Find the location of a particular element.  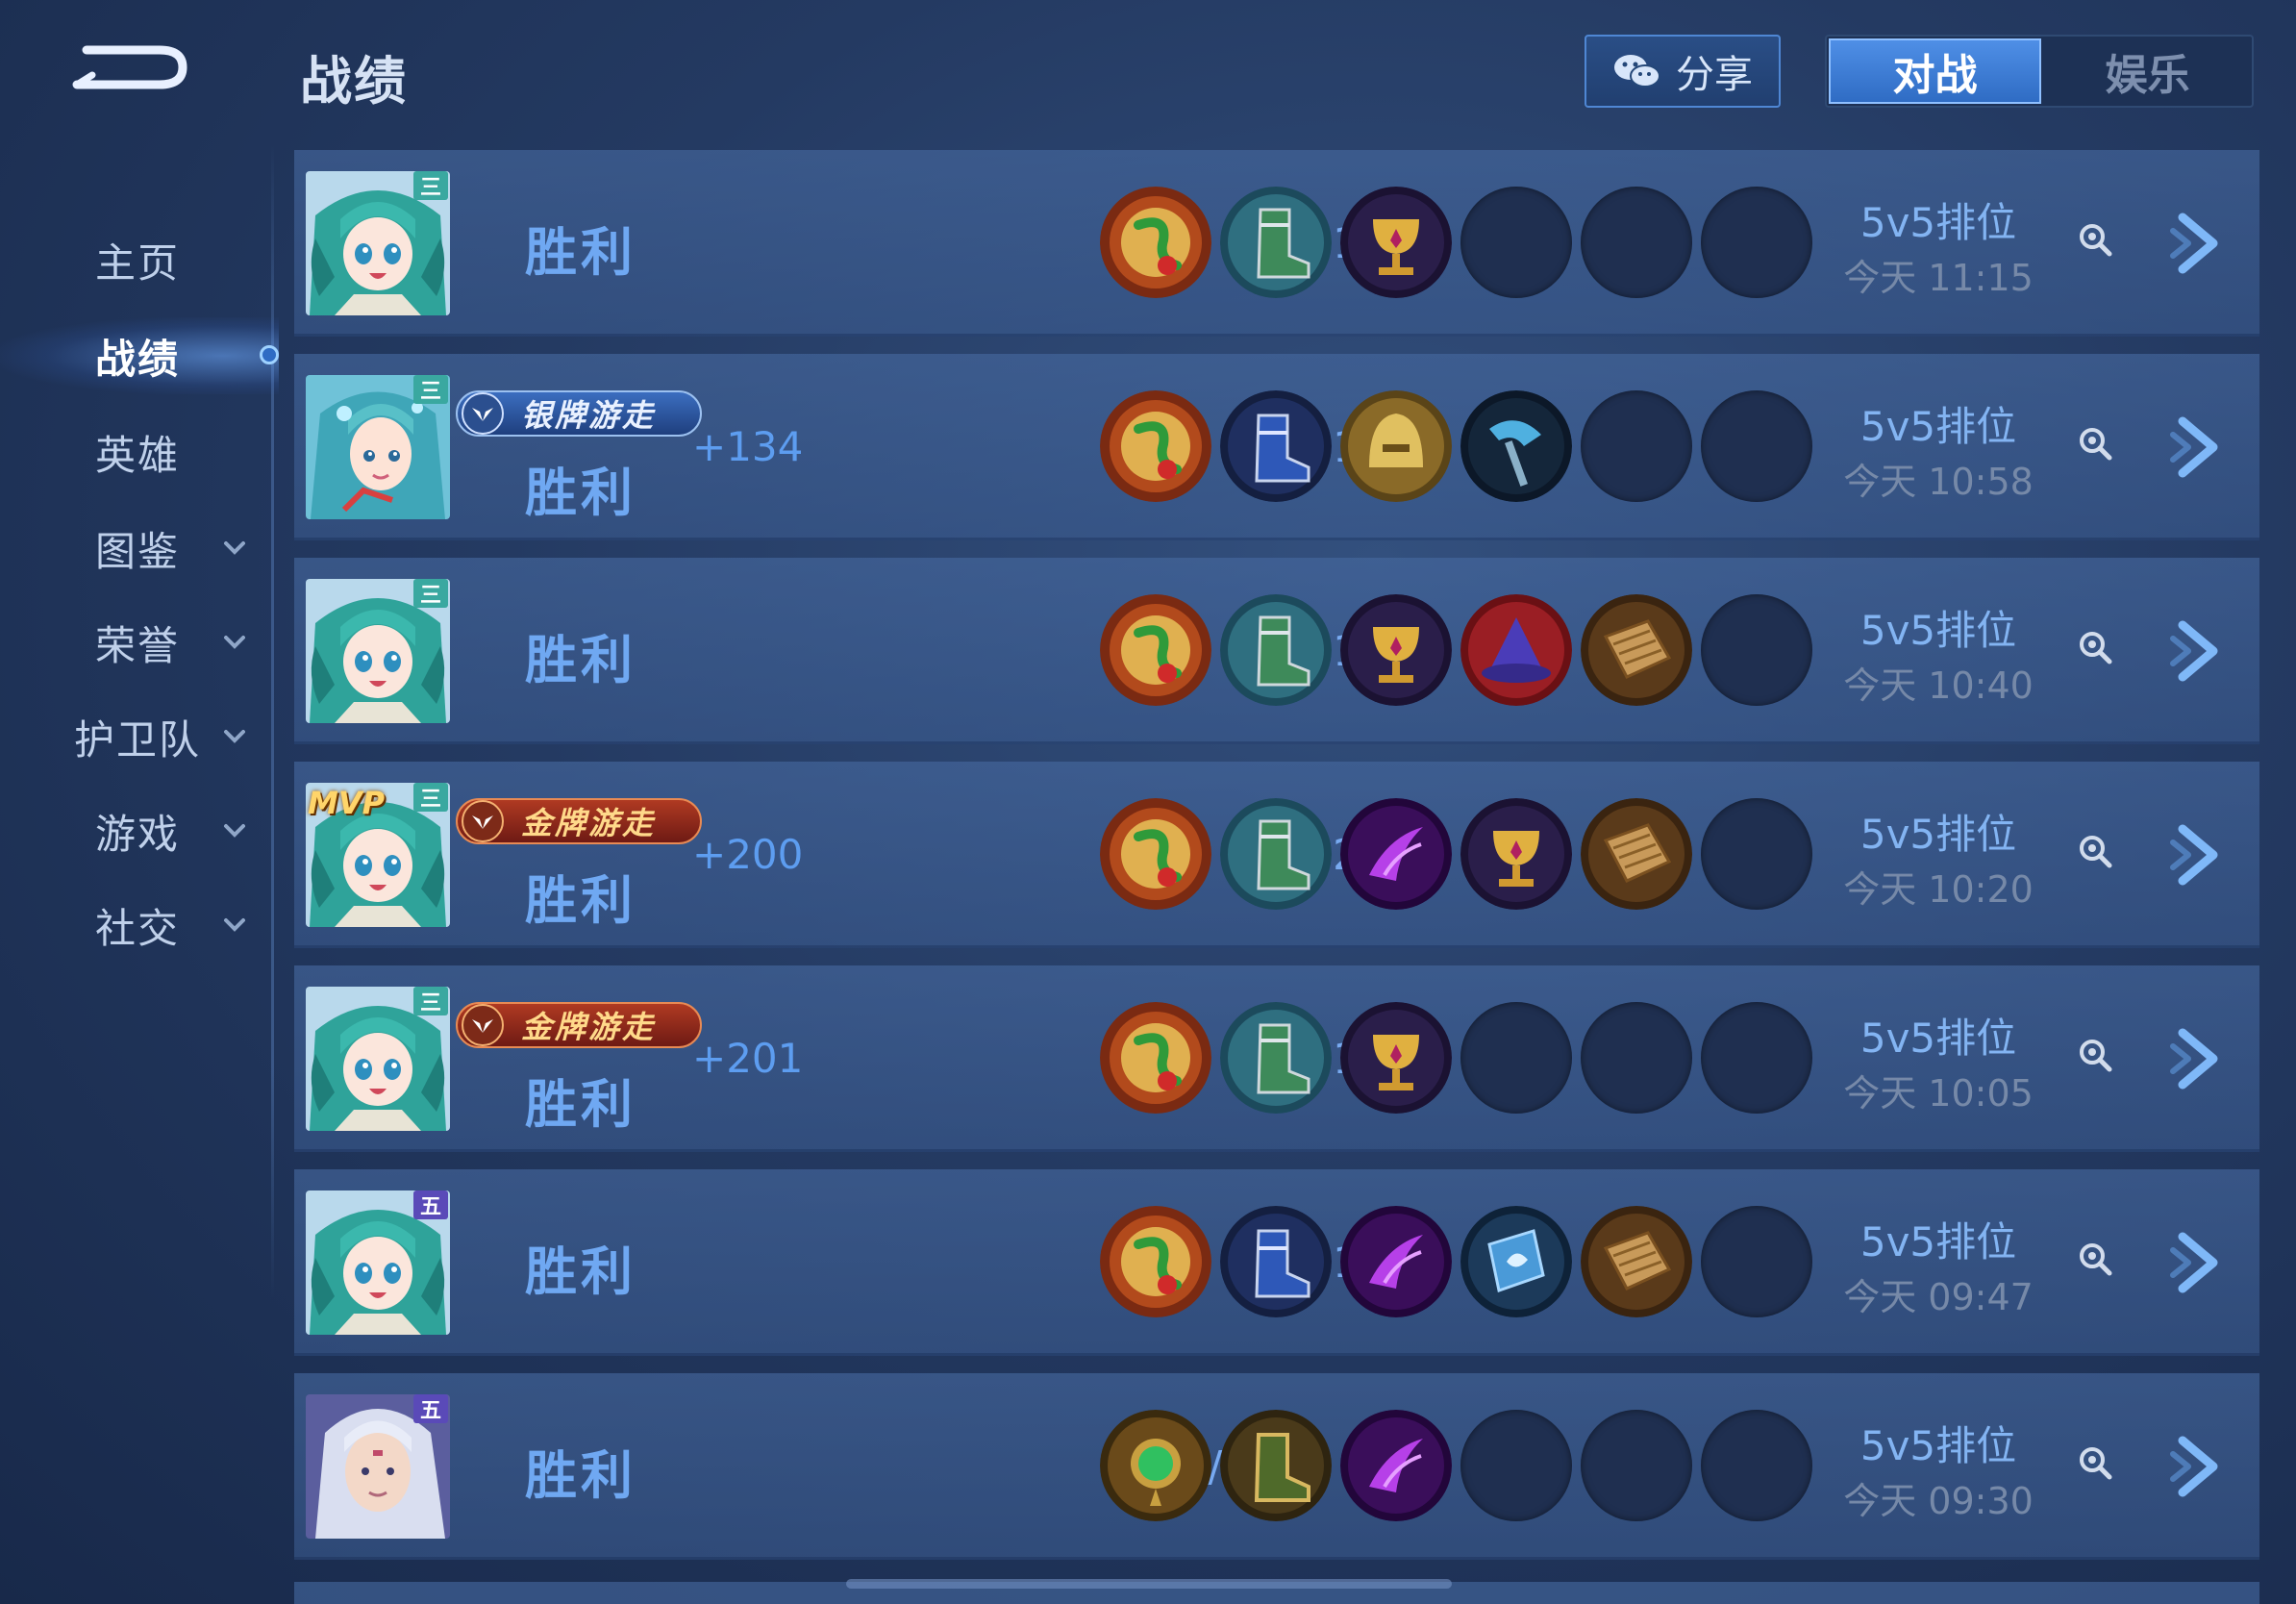

sidebar-item-heroes: 英雄 is located at coordinates (137, 452).